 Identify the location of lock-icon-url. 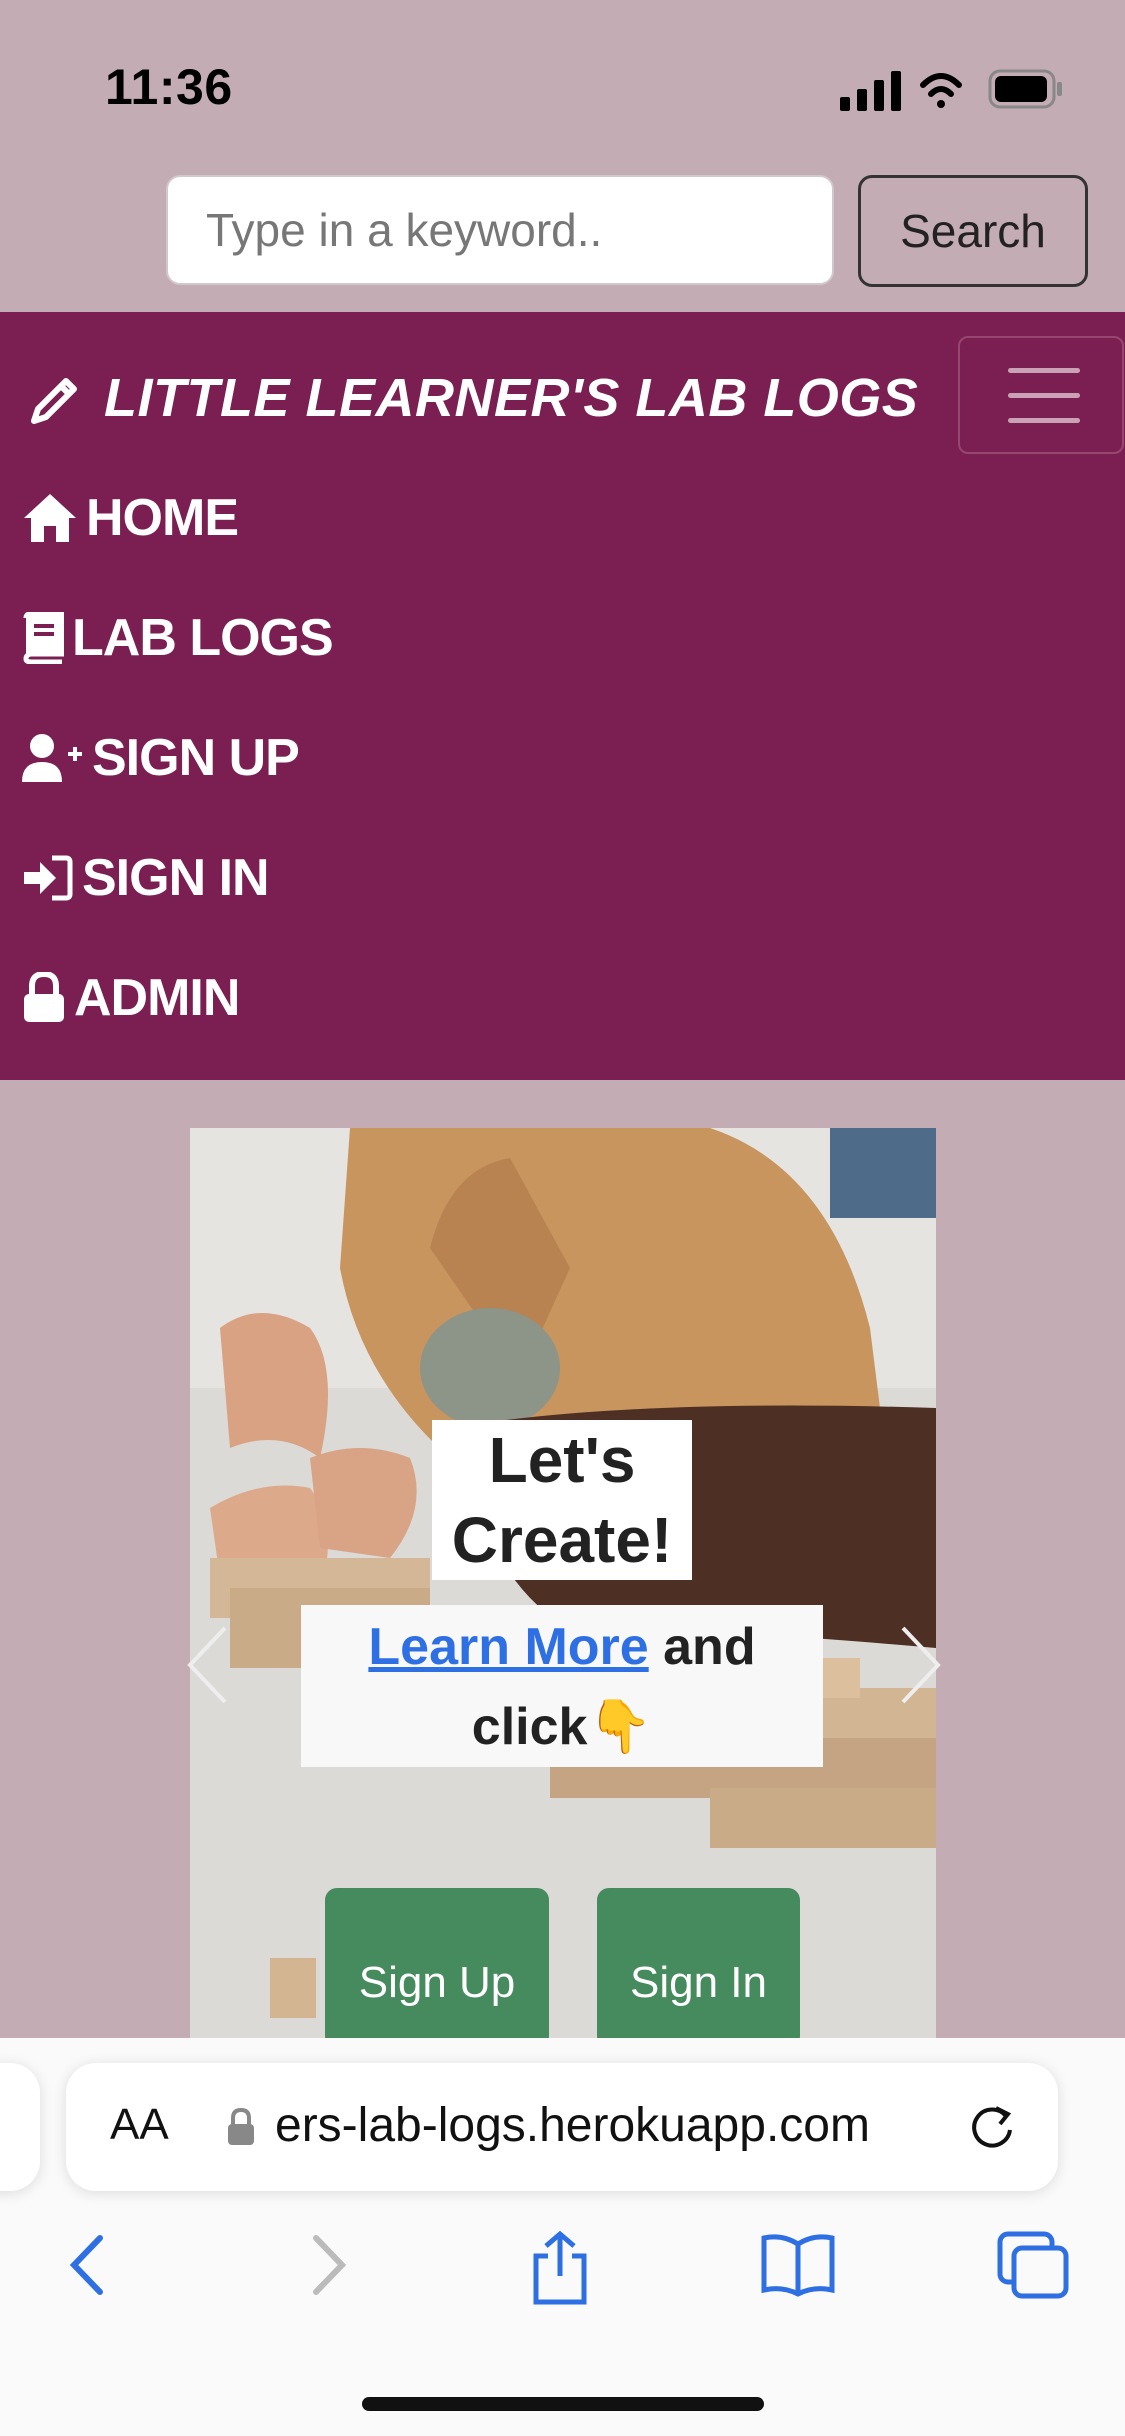
(241, 2126).